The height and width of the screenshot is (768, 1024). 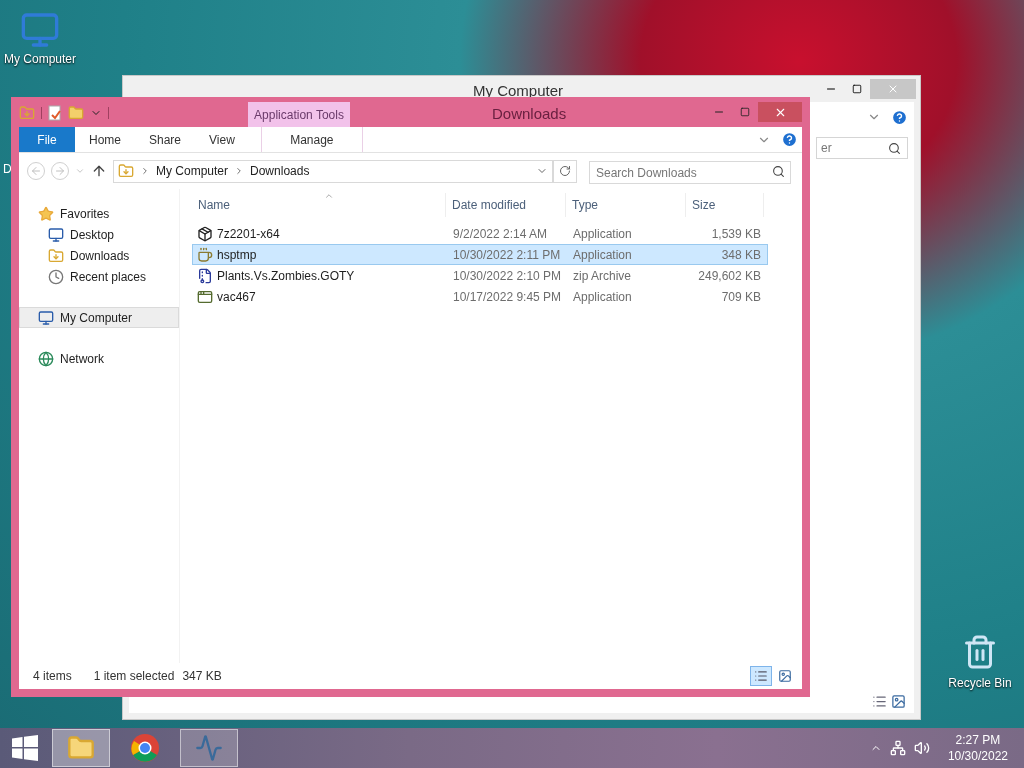 What do you see at coordinates (602, 276) in the screenshot?
I see `type-cell-text: zip Archive` at bounding box center [602, 276].